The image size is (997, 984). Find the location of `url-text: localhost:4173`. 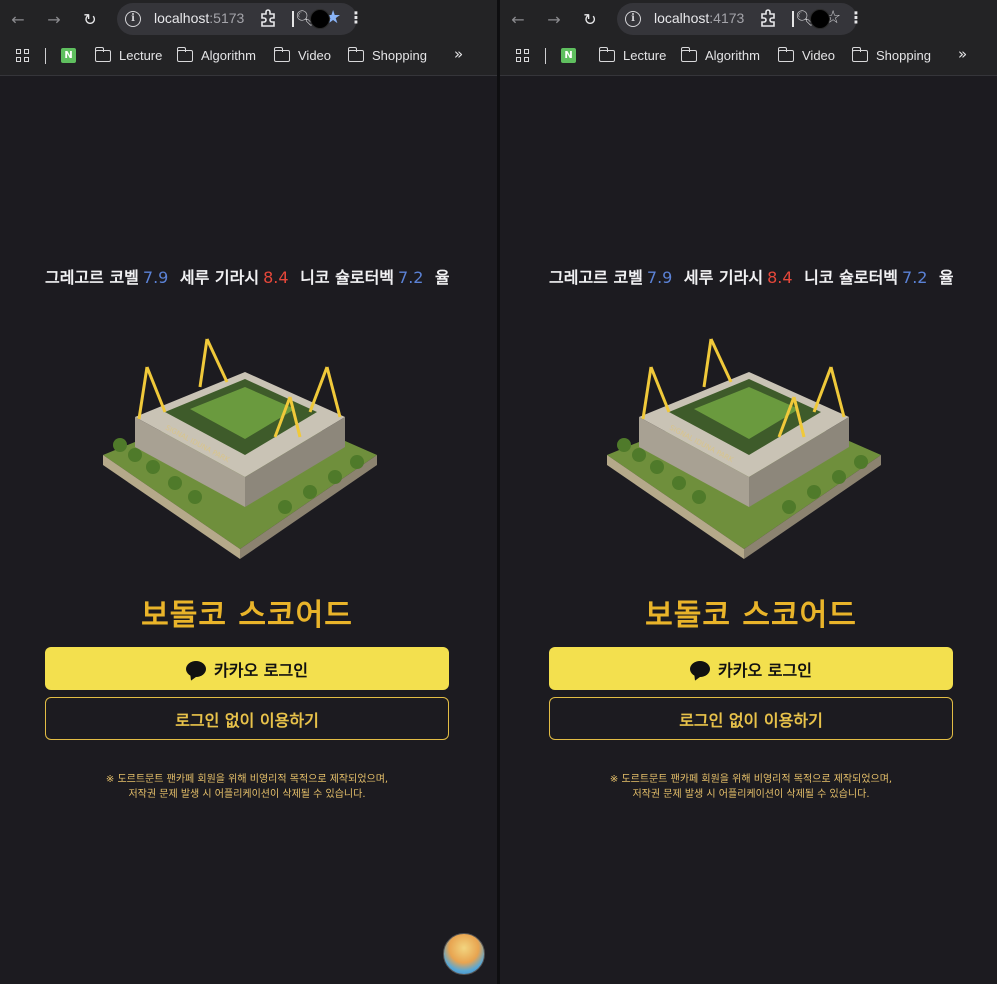

url-text: localhost:4173 is located at coordinates (699, 18).